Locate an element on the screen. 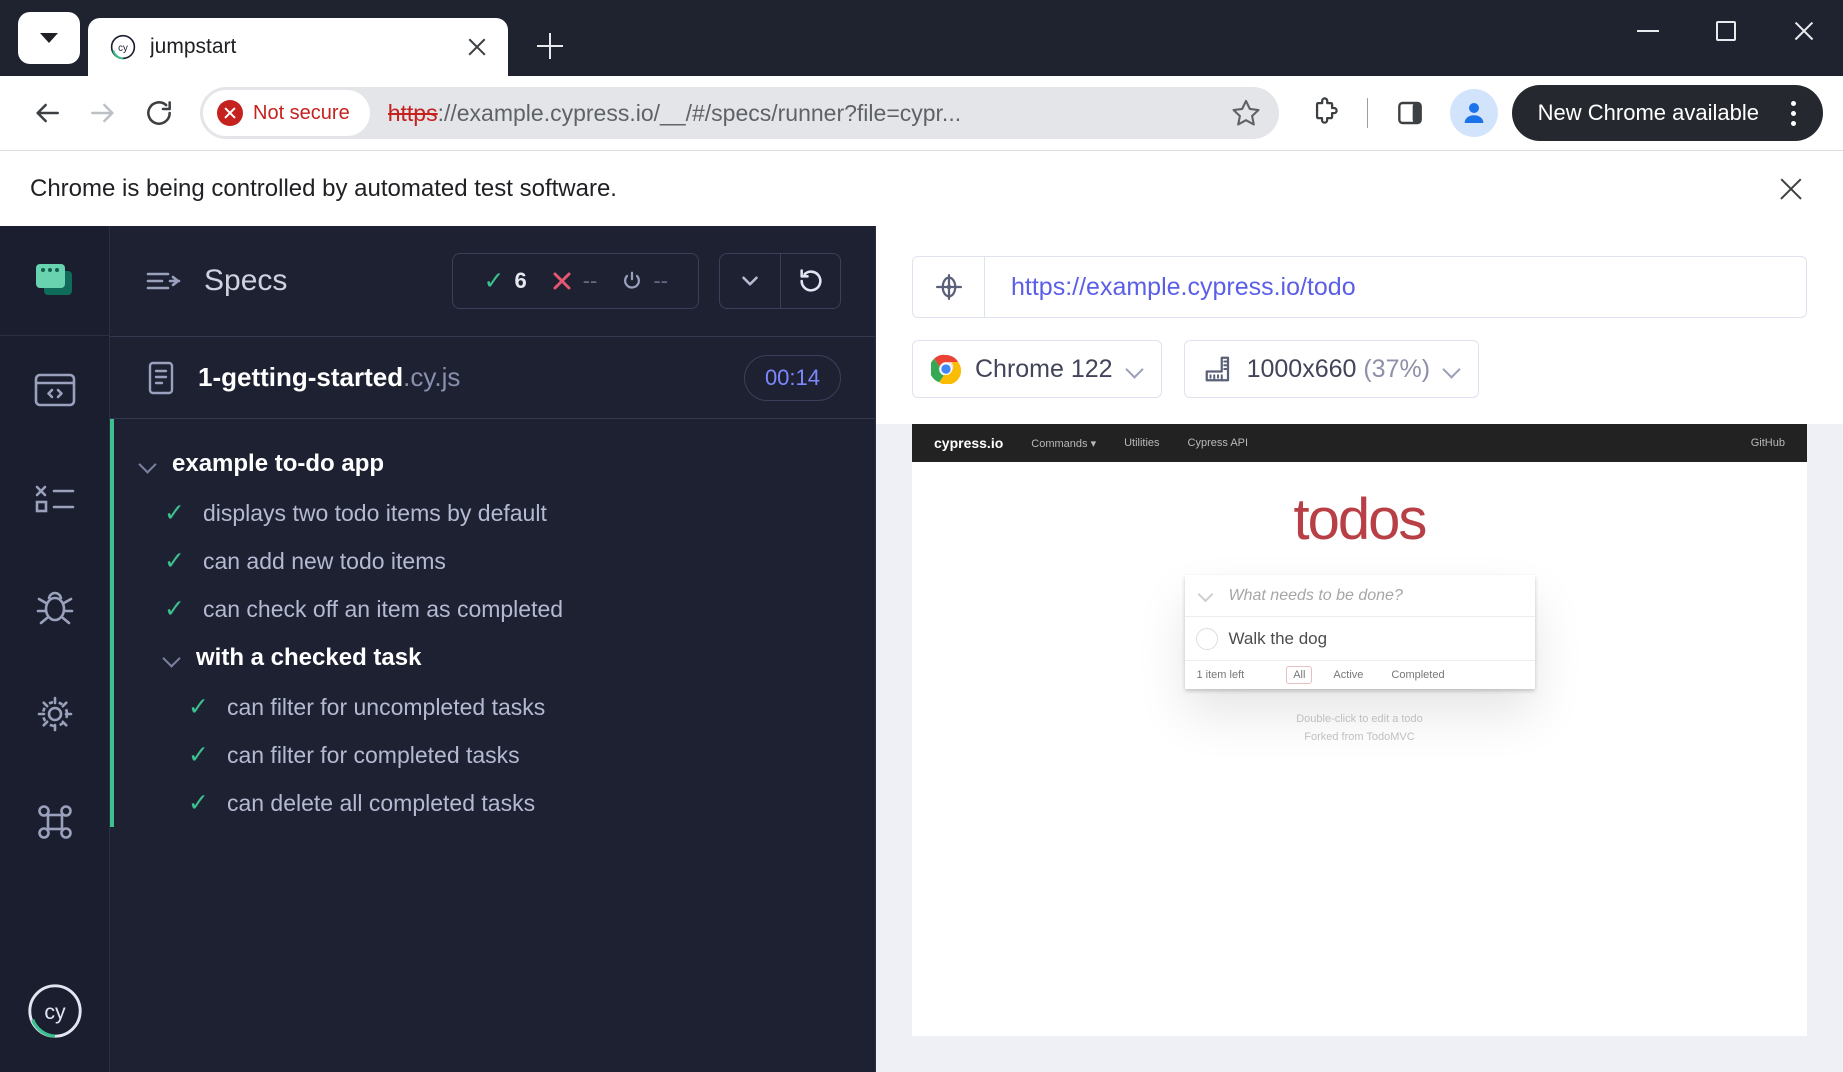 This screenshot has height=1072, width=1843. tab-search-button is located at coordinates (49, 38).